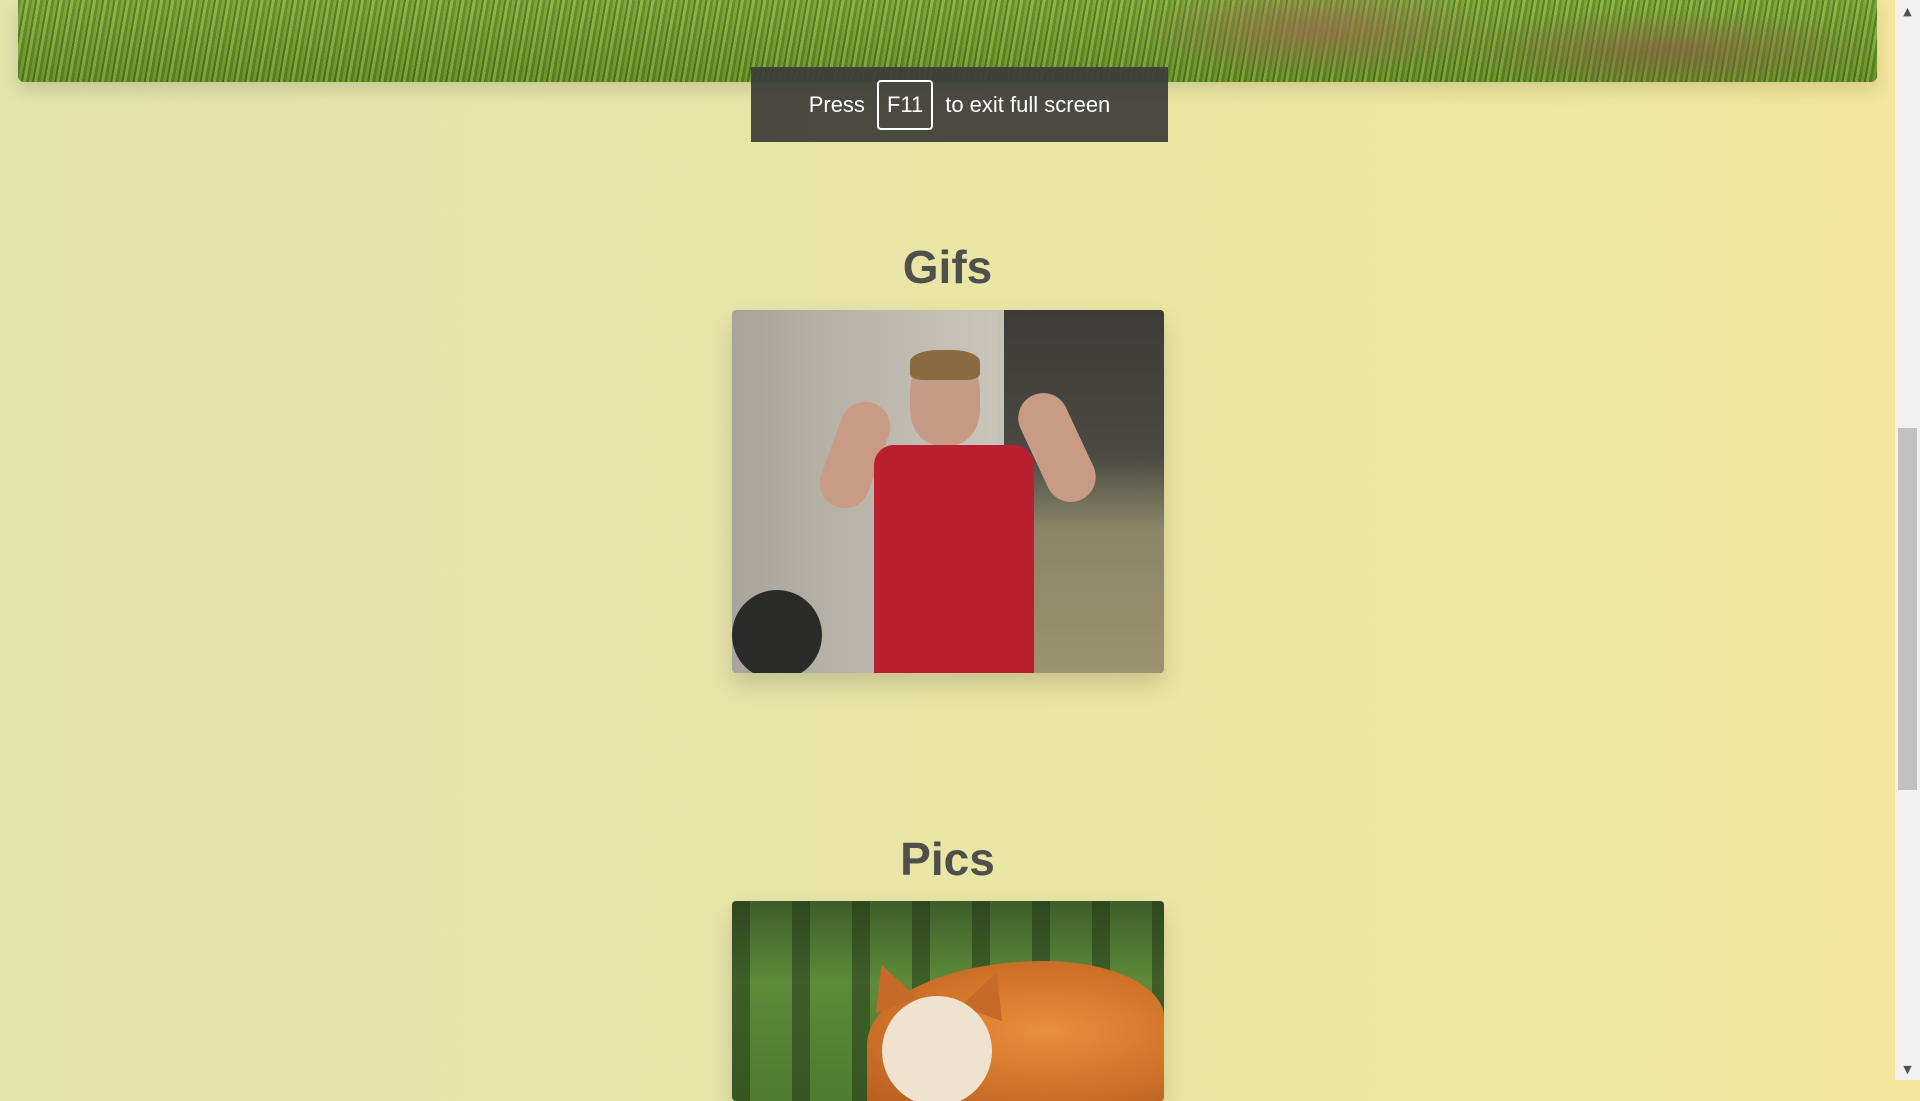  I want to click on fullscreen-exit-toast: Press F11 to exit full screen, so click(959, 104).